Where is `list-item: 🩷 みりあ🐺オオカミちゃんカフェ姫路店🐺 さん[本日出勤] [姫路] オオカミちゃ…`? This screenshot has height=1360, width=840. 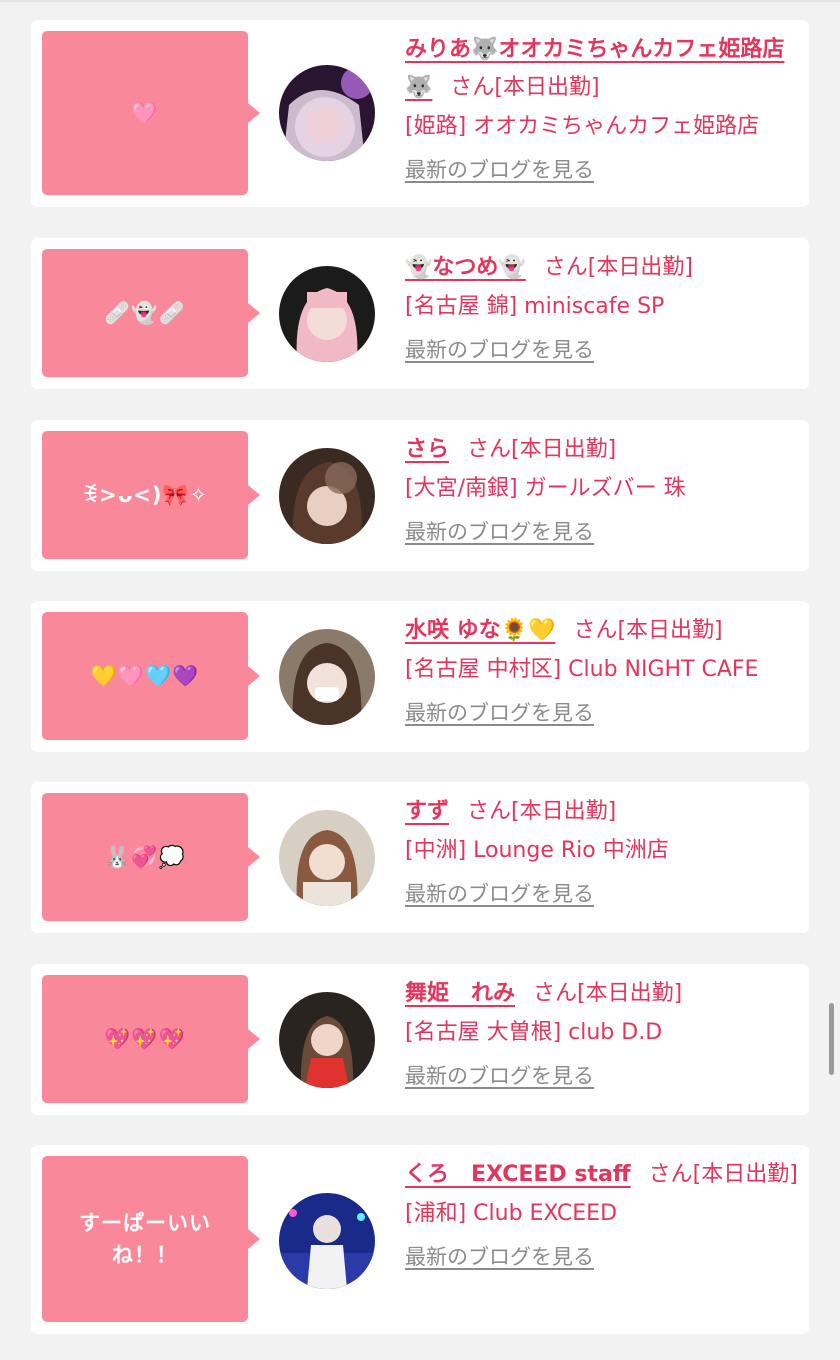
list-item: 🩷 みりあ🐺オオカミちゃんカフェ姫路店🐺 さん[本日出勤] [姫路] オオカミちゃ… is located at coordinates (420, 113).